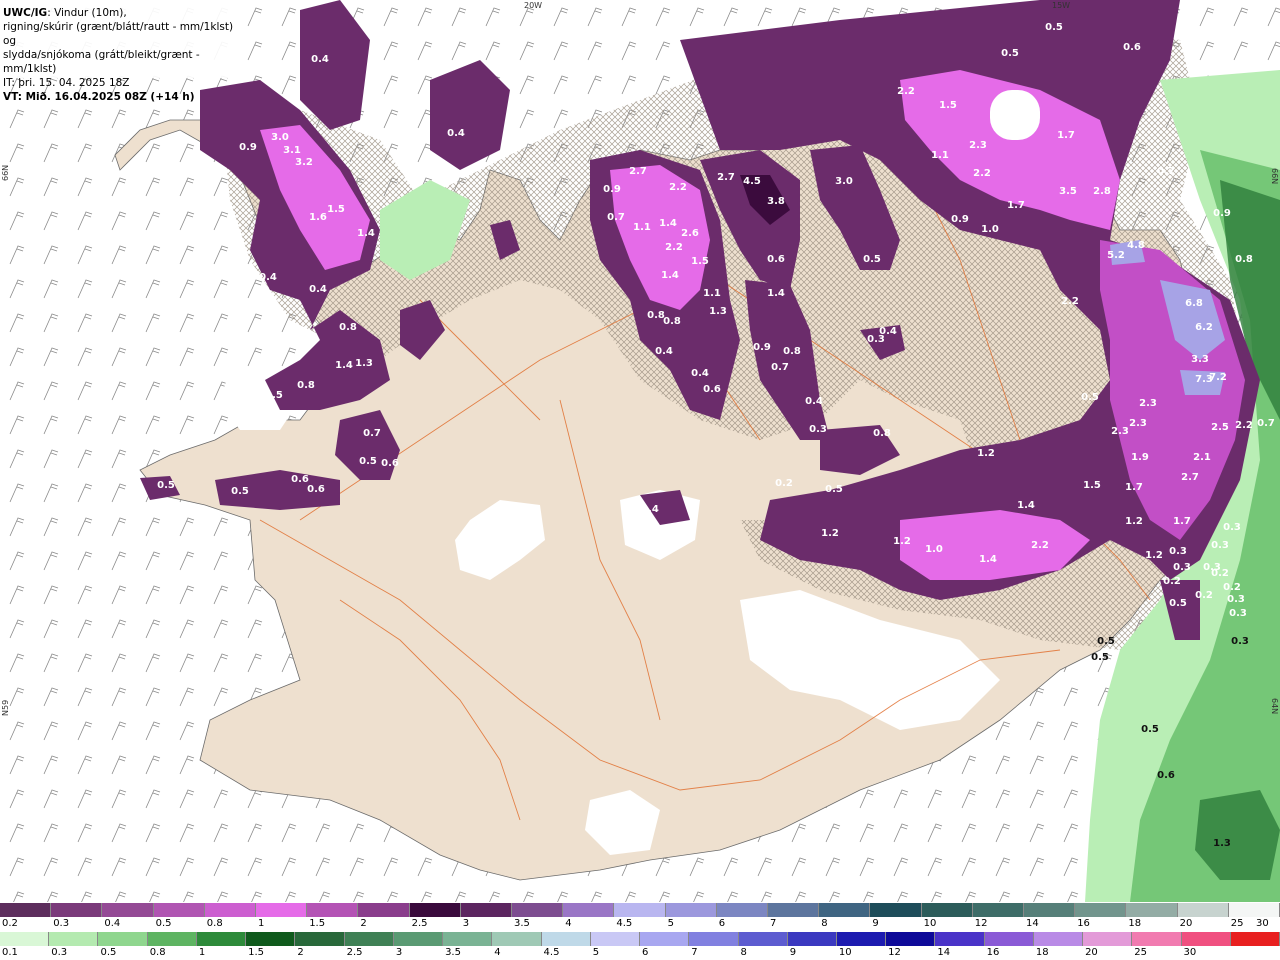  Describe the element at coordinates (1141, 952) in the screenshot. I see `legend-label: 25` at that location.